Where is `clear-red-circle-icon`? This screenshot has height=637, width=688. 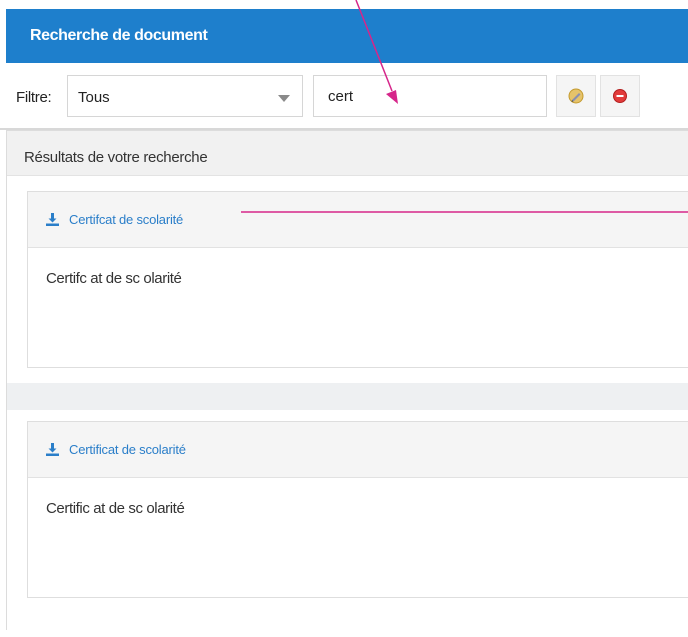 clear-red-circle-icon is located at coordinates (620, 96).